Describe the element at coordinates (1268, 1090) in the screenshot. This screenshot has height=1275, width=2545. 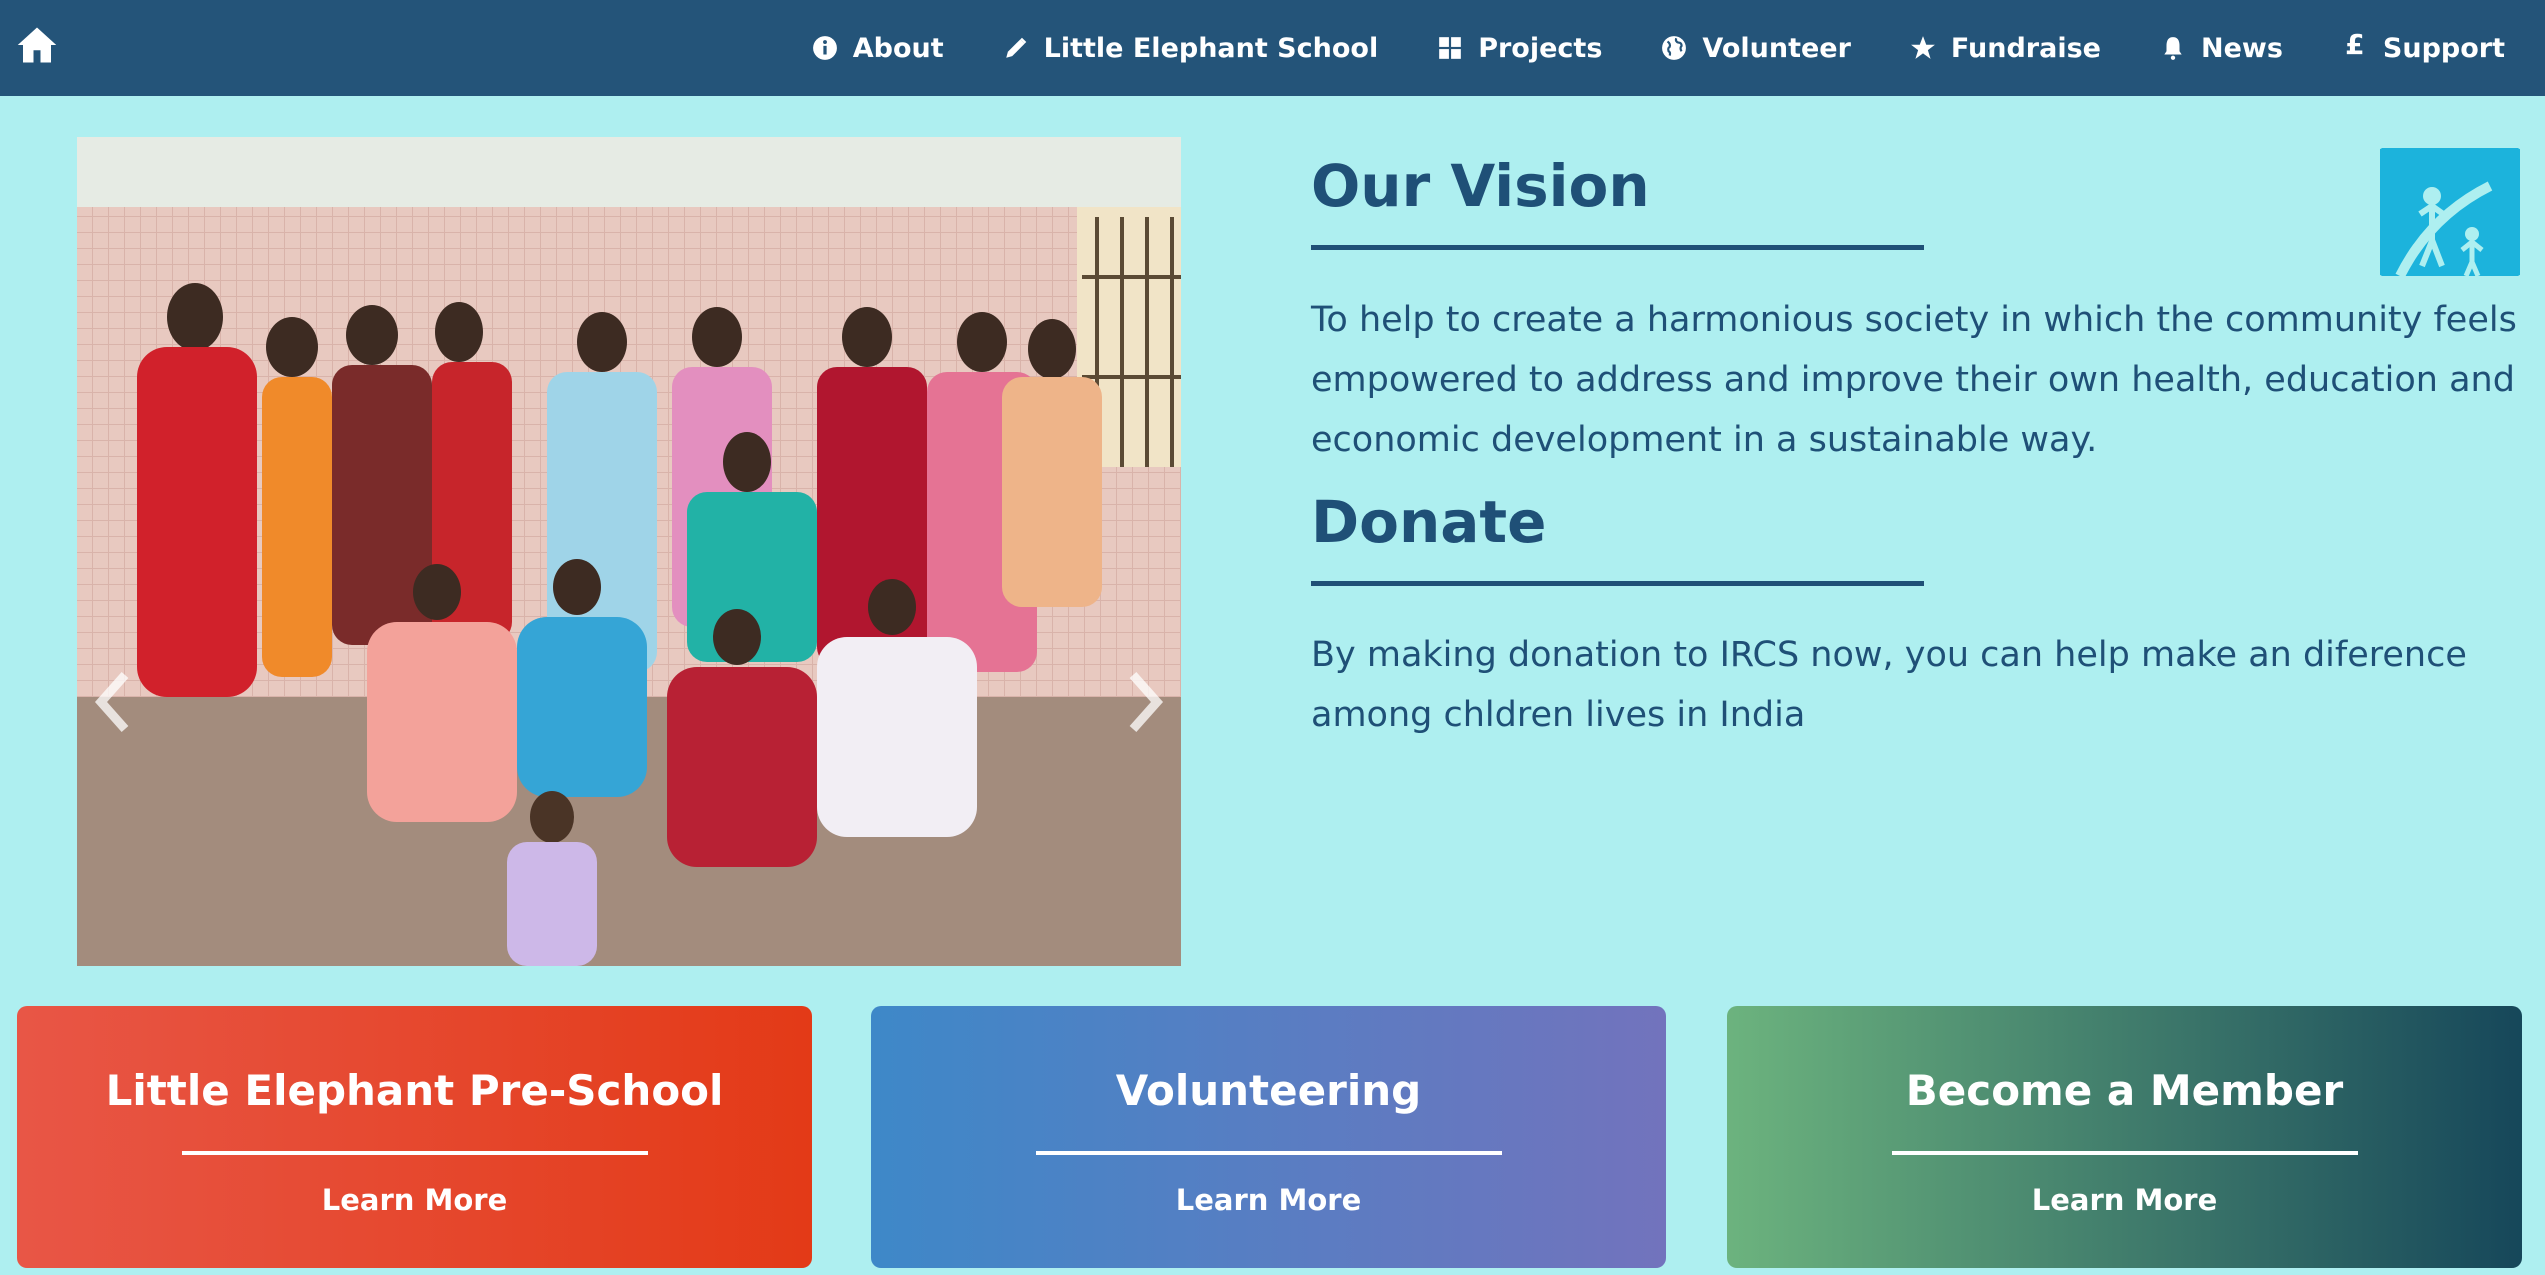
I see `card-title: Volunteering` at that location.